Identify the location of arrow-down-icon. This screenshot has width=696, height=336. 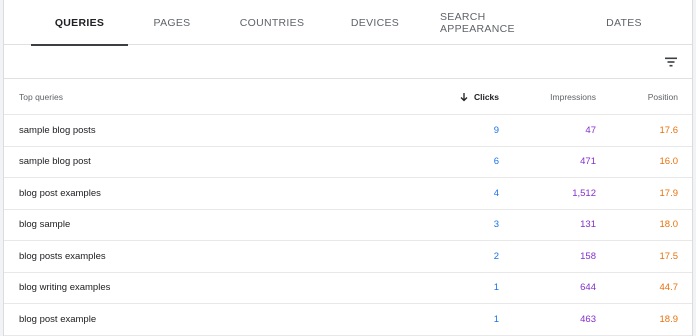
(464, 96).